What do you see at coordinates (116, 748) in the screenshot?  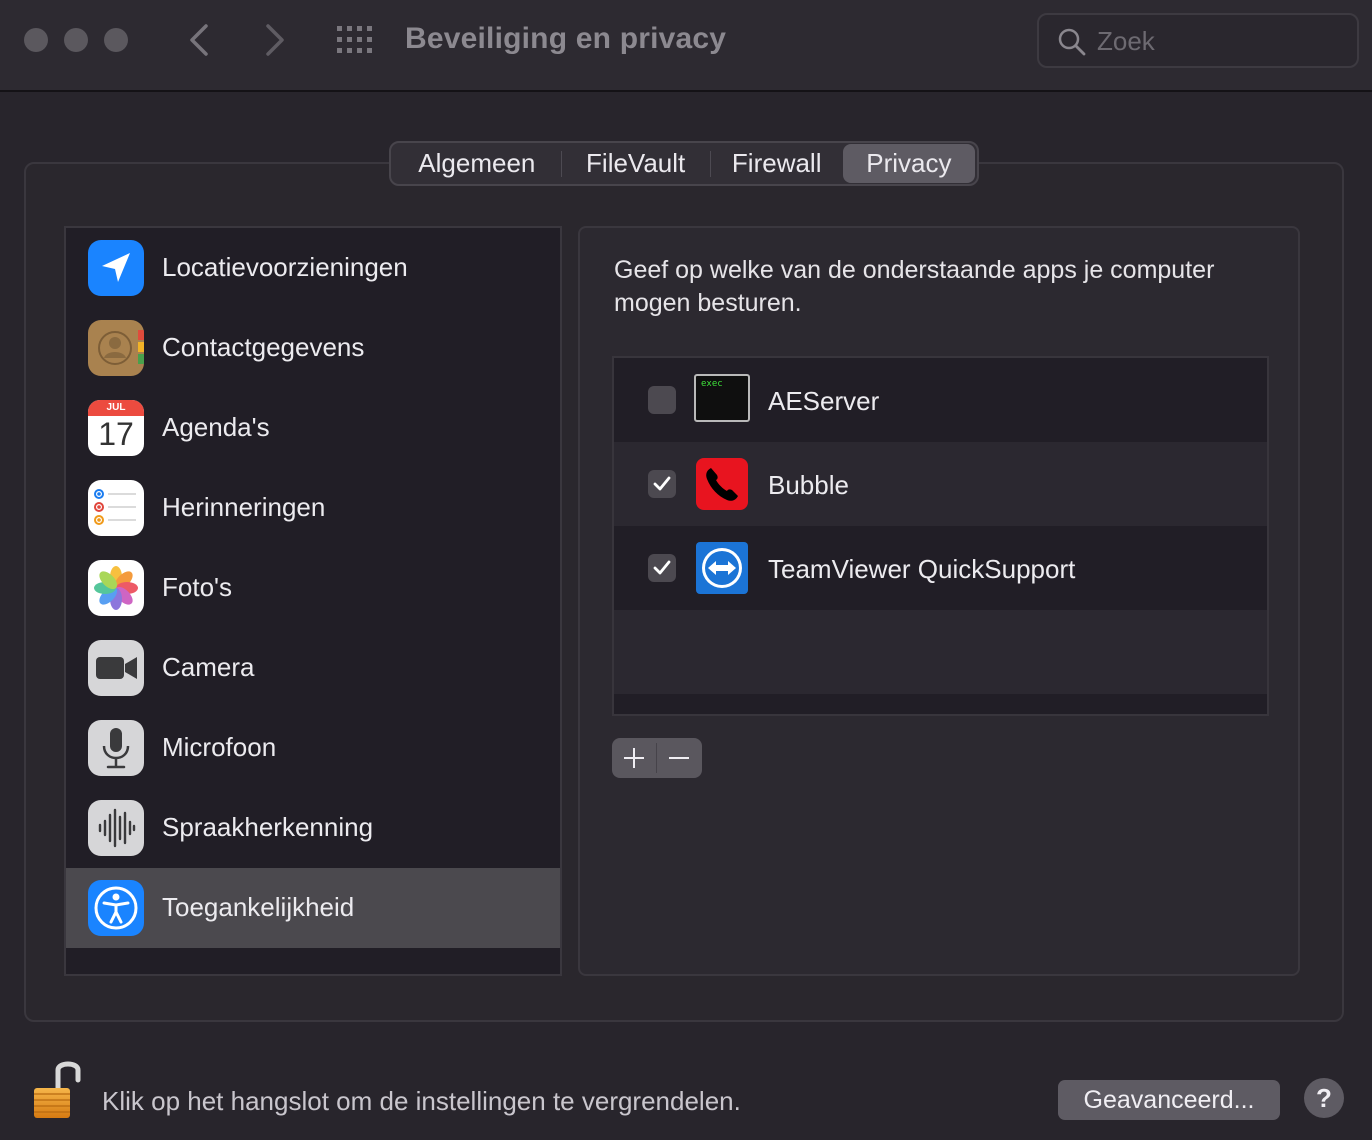 I see `microphone-icon` at bounding box center [116, 748].